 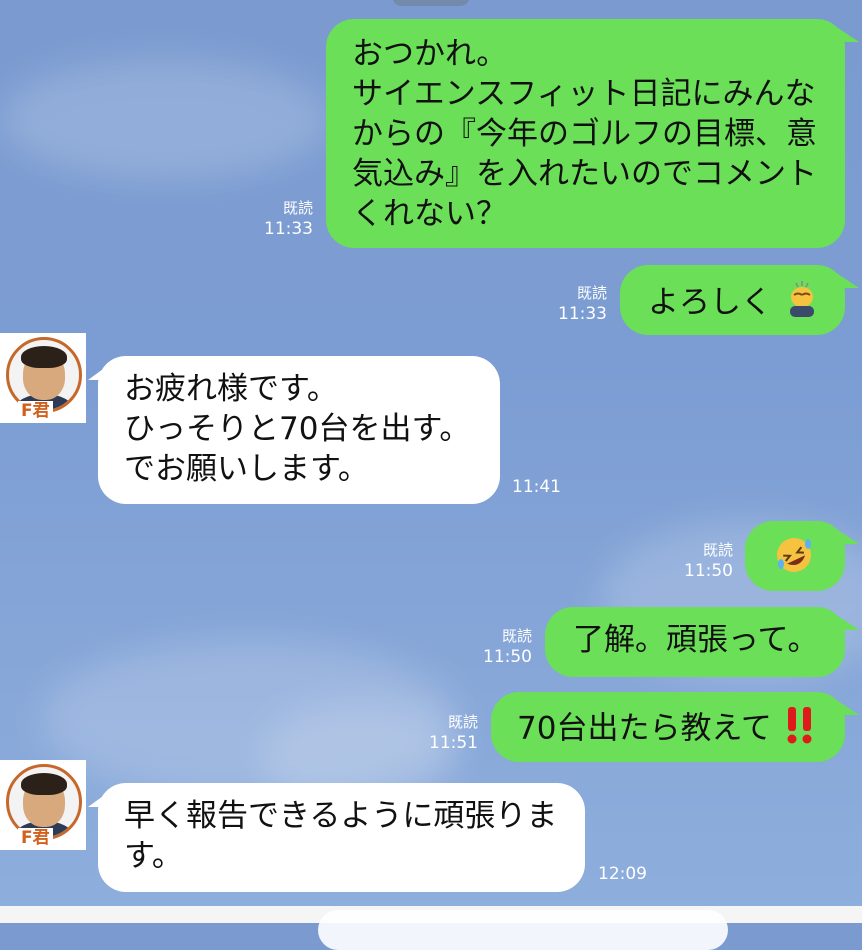 I want to click on sent-message-bubble, so click(x=795, y=556).